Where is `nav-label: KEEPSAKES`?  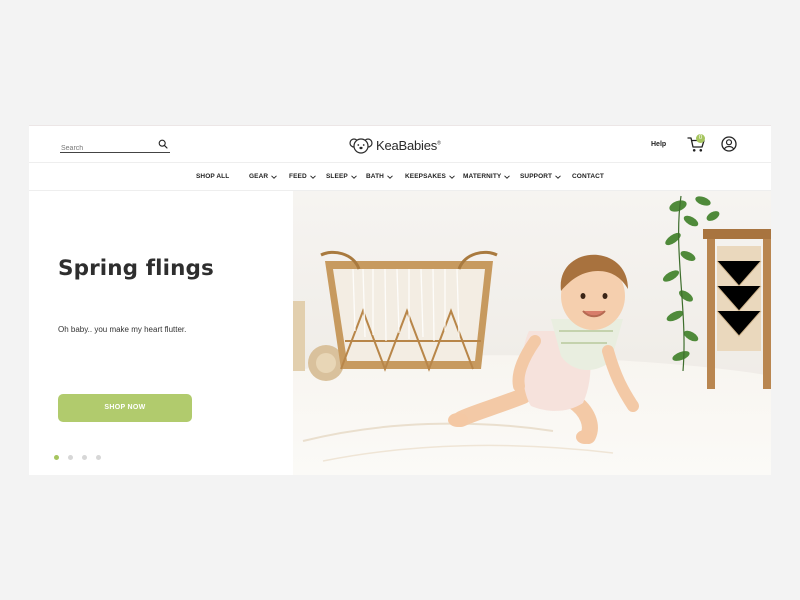
nav-label: KEEPSAKES is located at coordinates (425, 176).